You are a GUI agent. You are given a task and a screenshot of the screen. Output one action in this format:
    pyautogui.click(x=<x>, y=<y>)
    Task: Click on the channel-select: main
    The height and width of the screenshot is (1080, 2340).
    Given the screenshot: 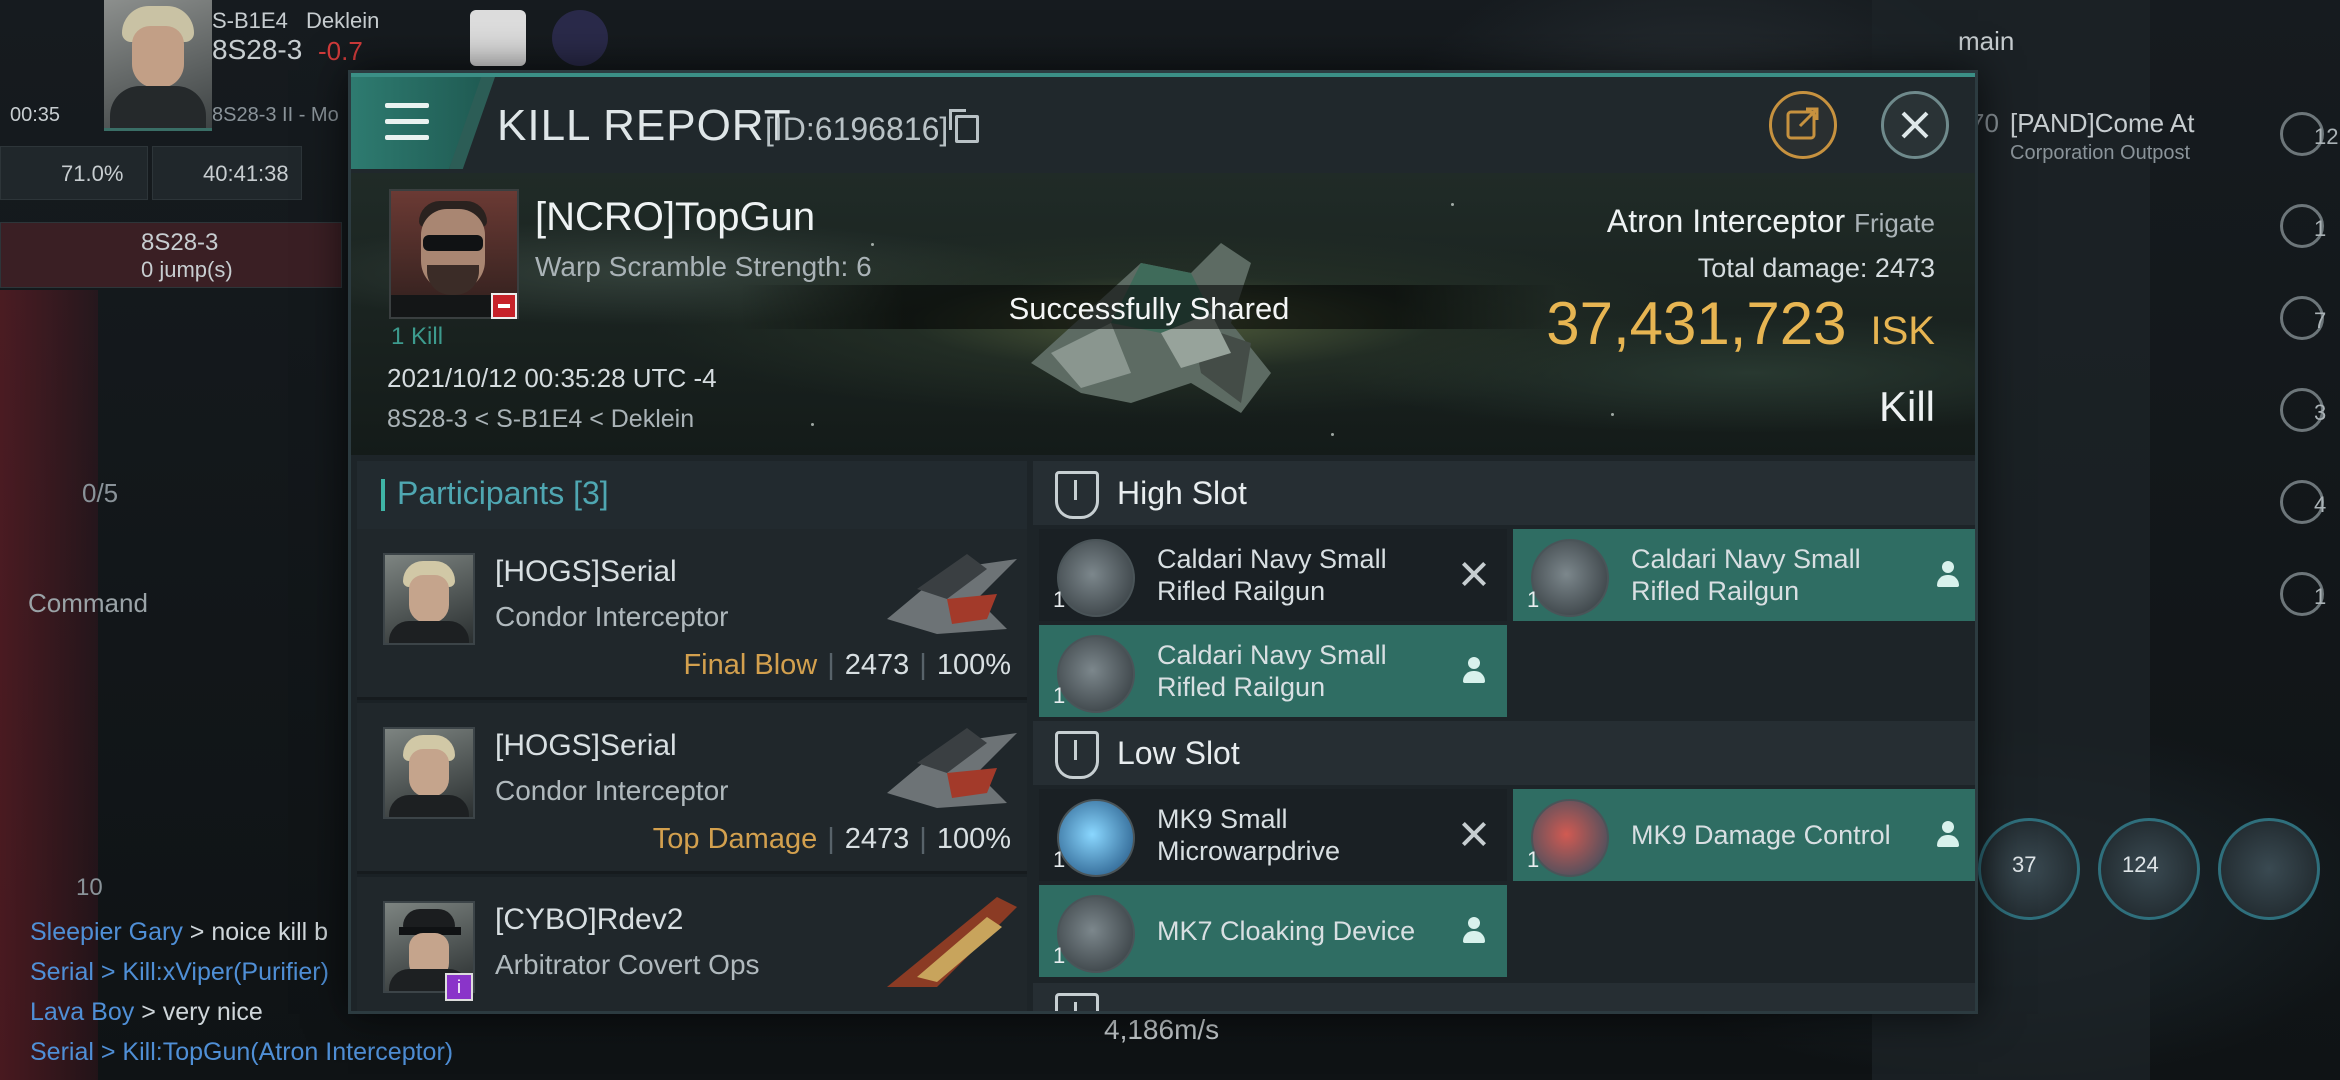 What is the action you would take?
    pyautogui.click(x=1986, y=41)
    